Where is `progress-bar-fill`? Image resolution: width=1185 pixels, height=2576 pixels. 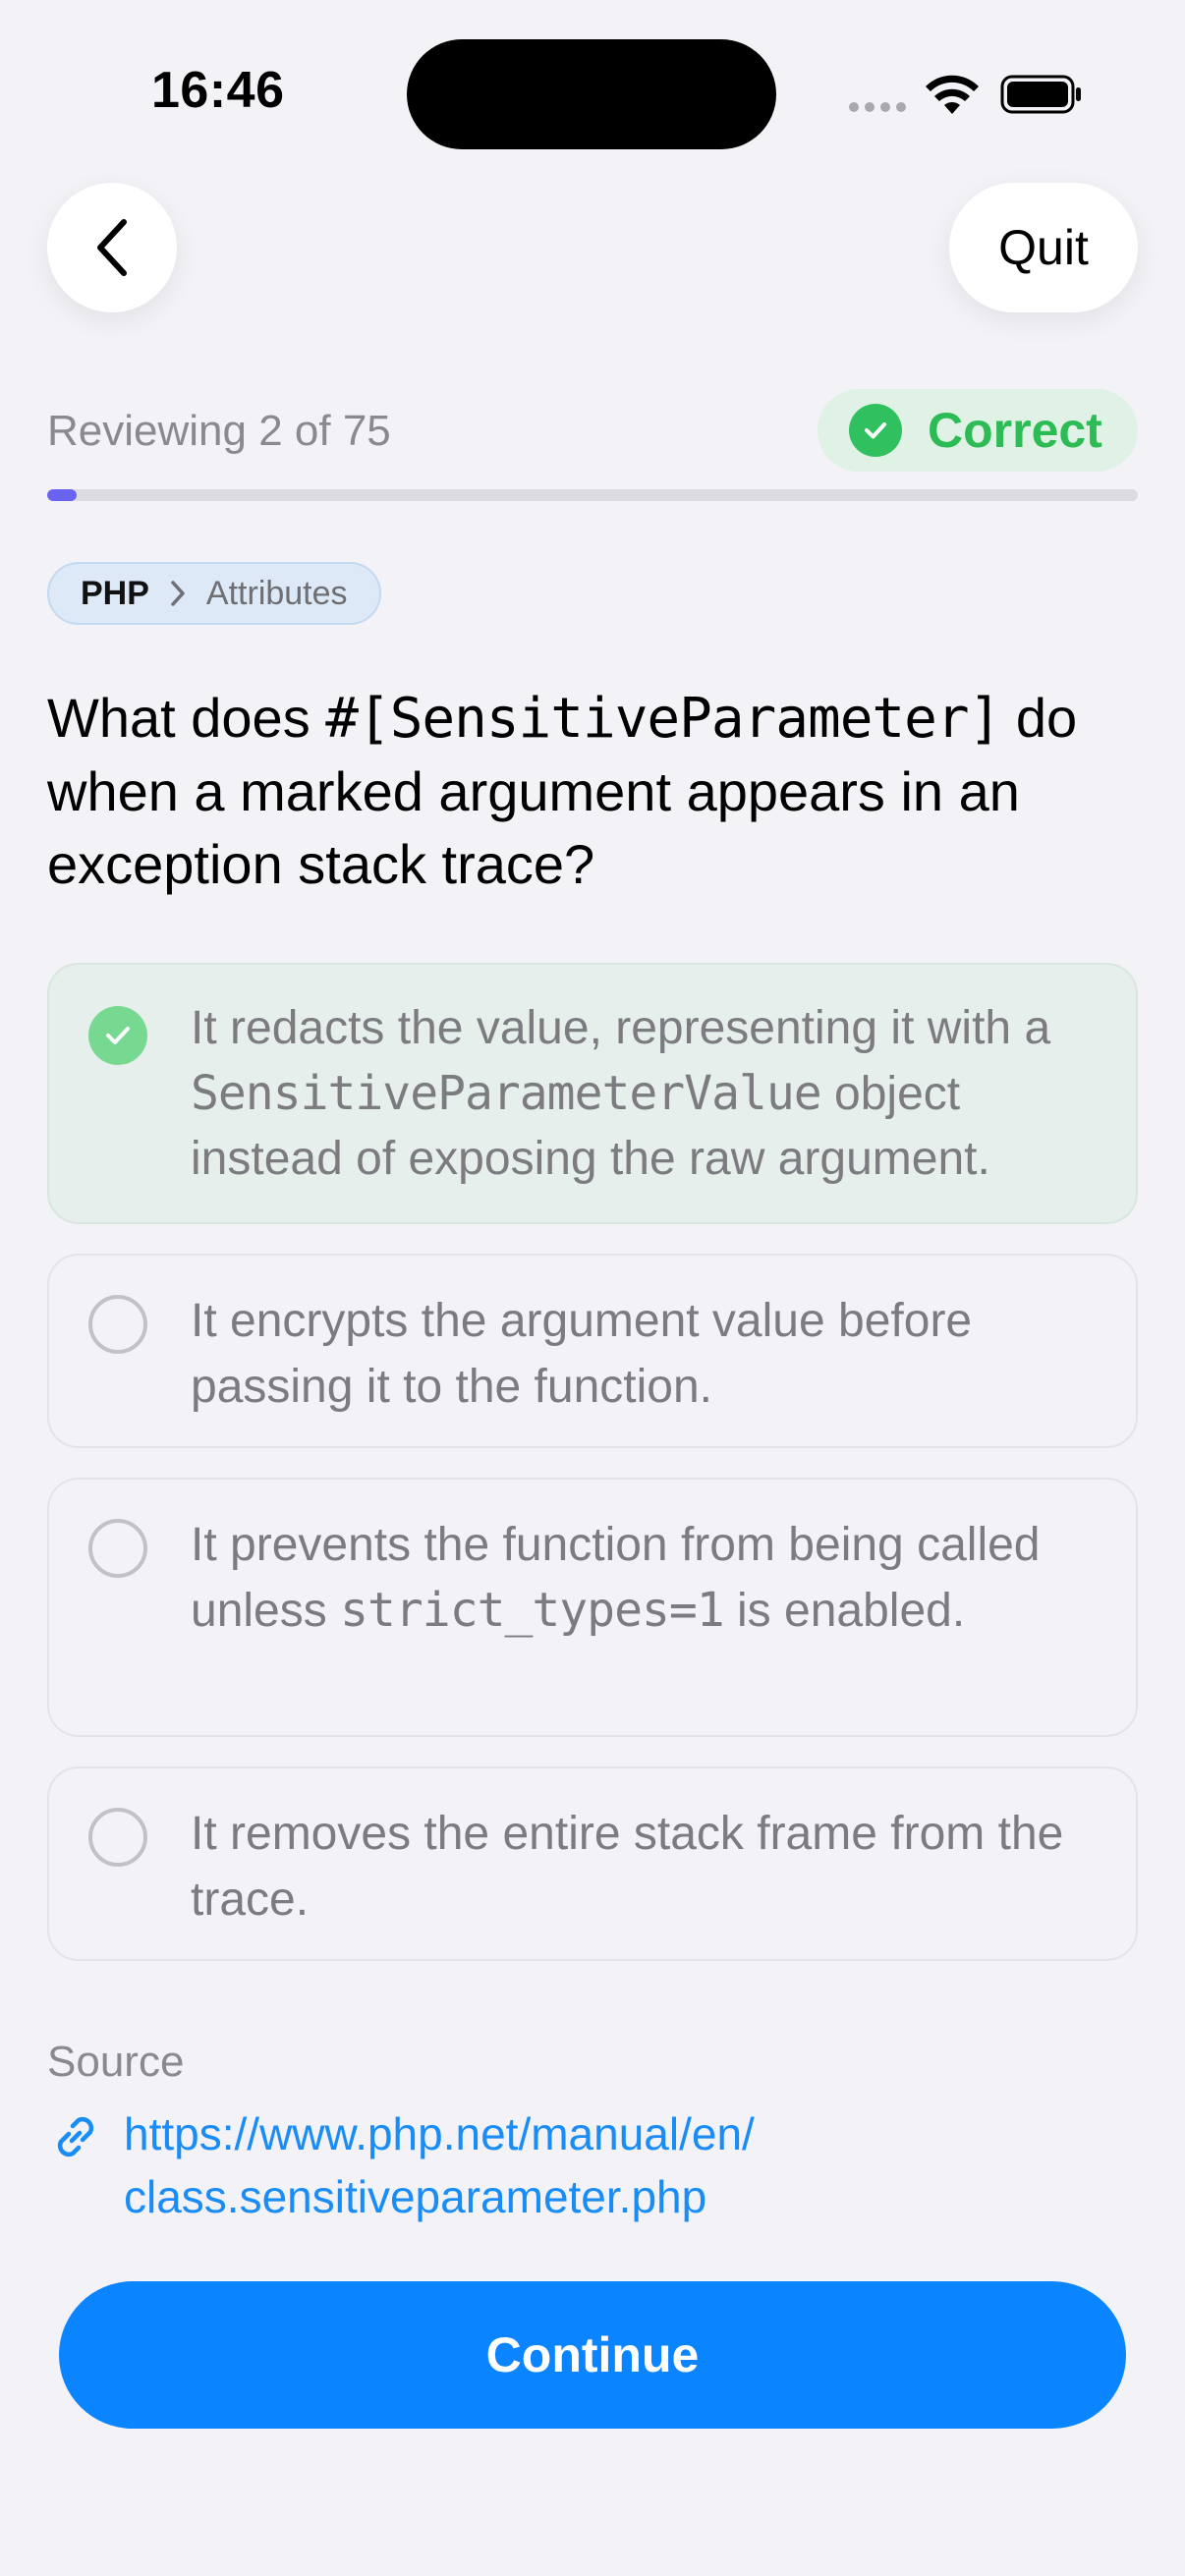 progress-bar-fill is located at coordinates (62, 495).